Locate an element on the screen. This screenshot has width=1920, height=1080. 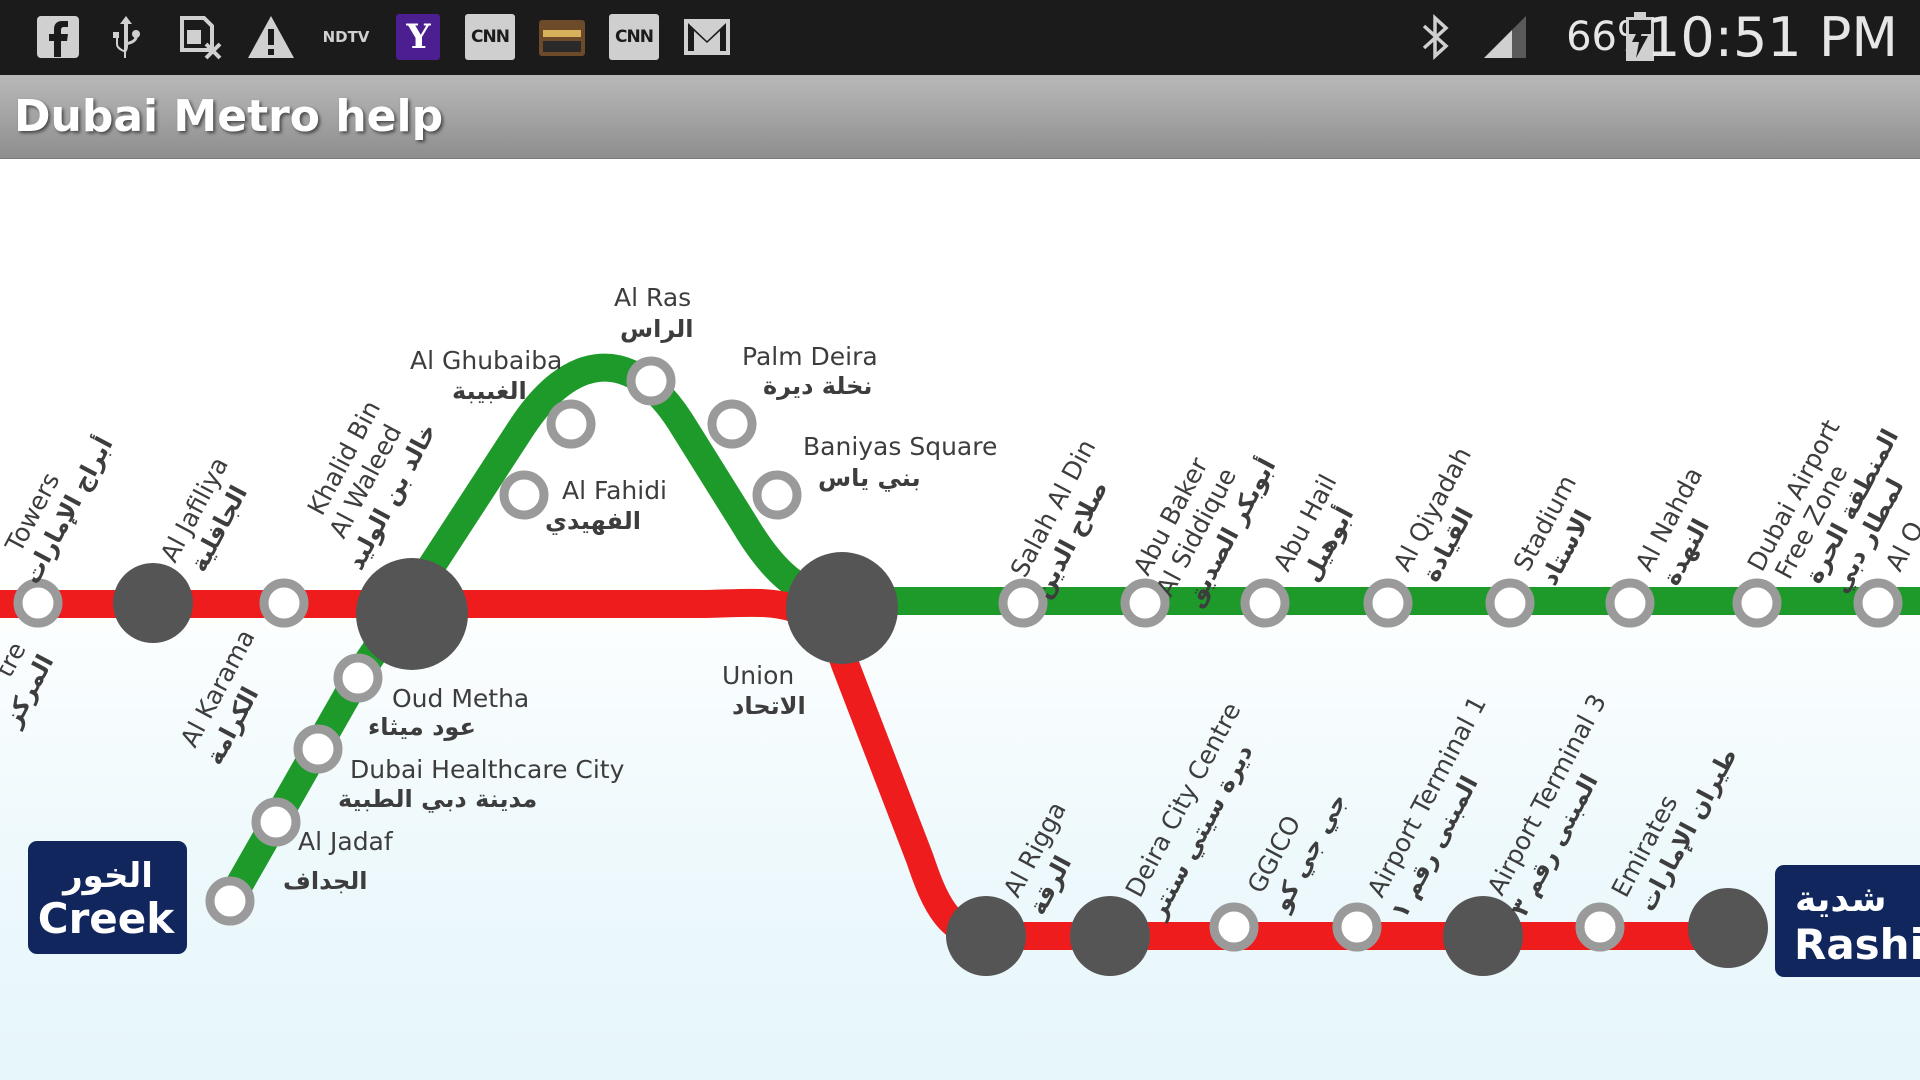
cnn-label-2: CNN is located at coordinates (634, 37).